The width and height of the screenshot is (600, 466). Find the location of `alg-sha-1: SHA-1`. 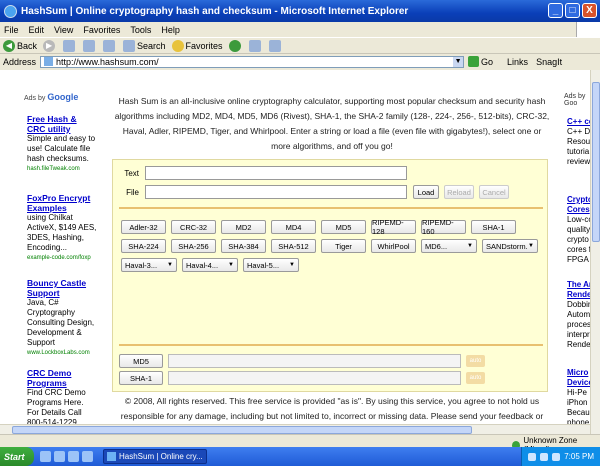

alg-sha-1: SHA-1 is located at coordinates (493, 227).